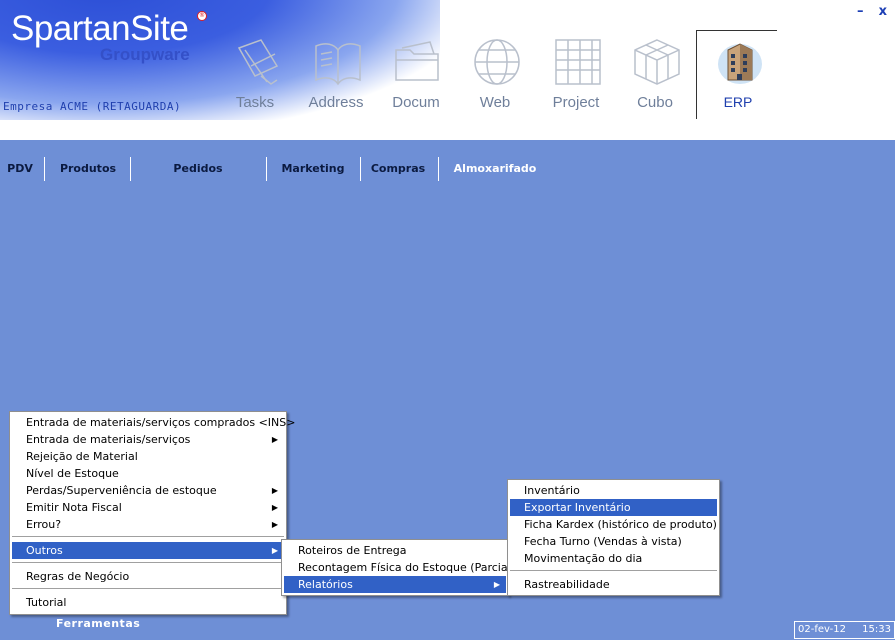  What do you see at coordinates (398, 169) in the screenshot?
I see `tab-compras: Compras` at bounding box center [398, 169].